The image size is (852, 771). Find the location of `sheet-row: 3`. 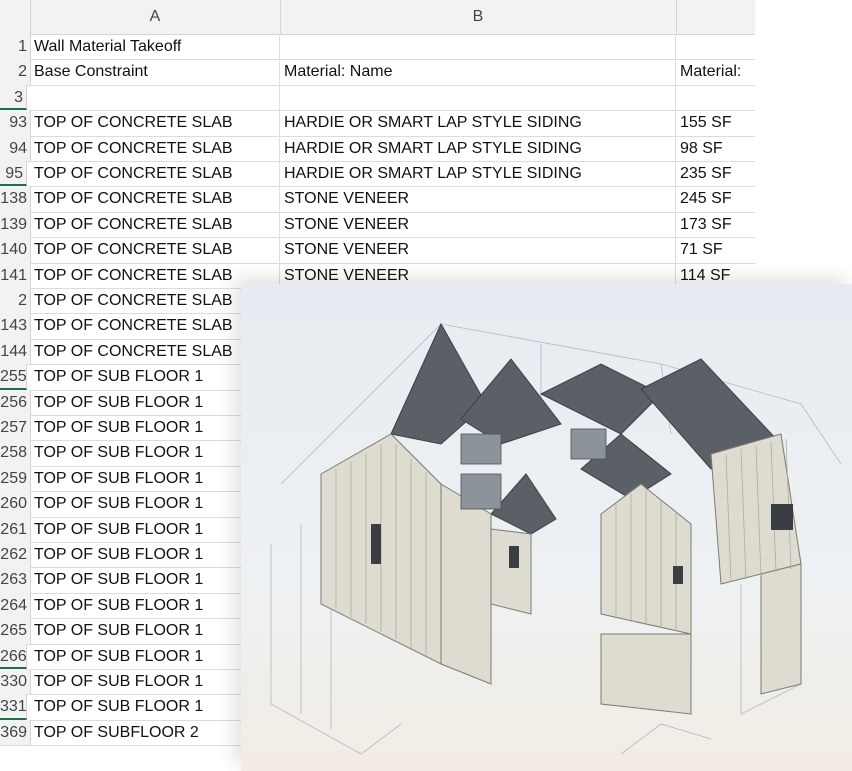

sheet-row: 3 is located at coordinates (377, 98).